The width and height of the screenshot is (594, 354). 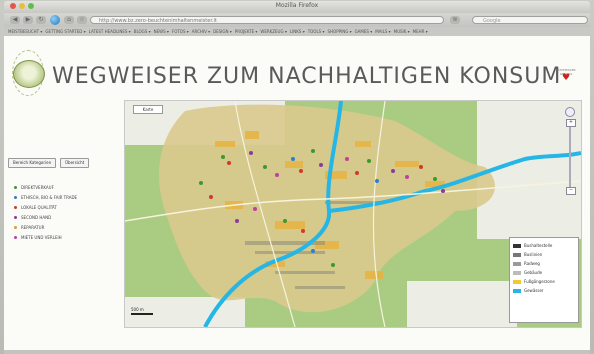 I want to click on page-title: WEGWEISER ZUM NACHHALTIGEN KONSUM, so click(x=307, y=76).